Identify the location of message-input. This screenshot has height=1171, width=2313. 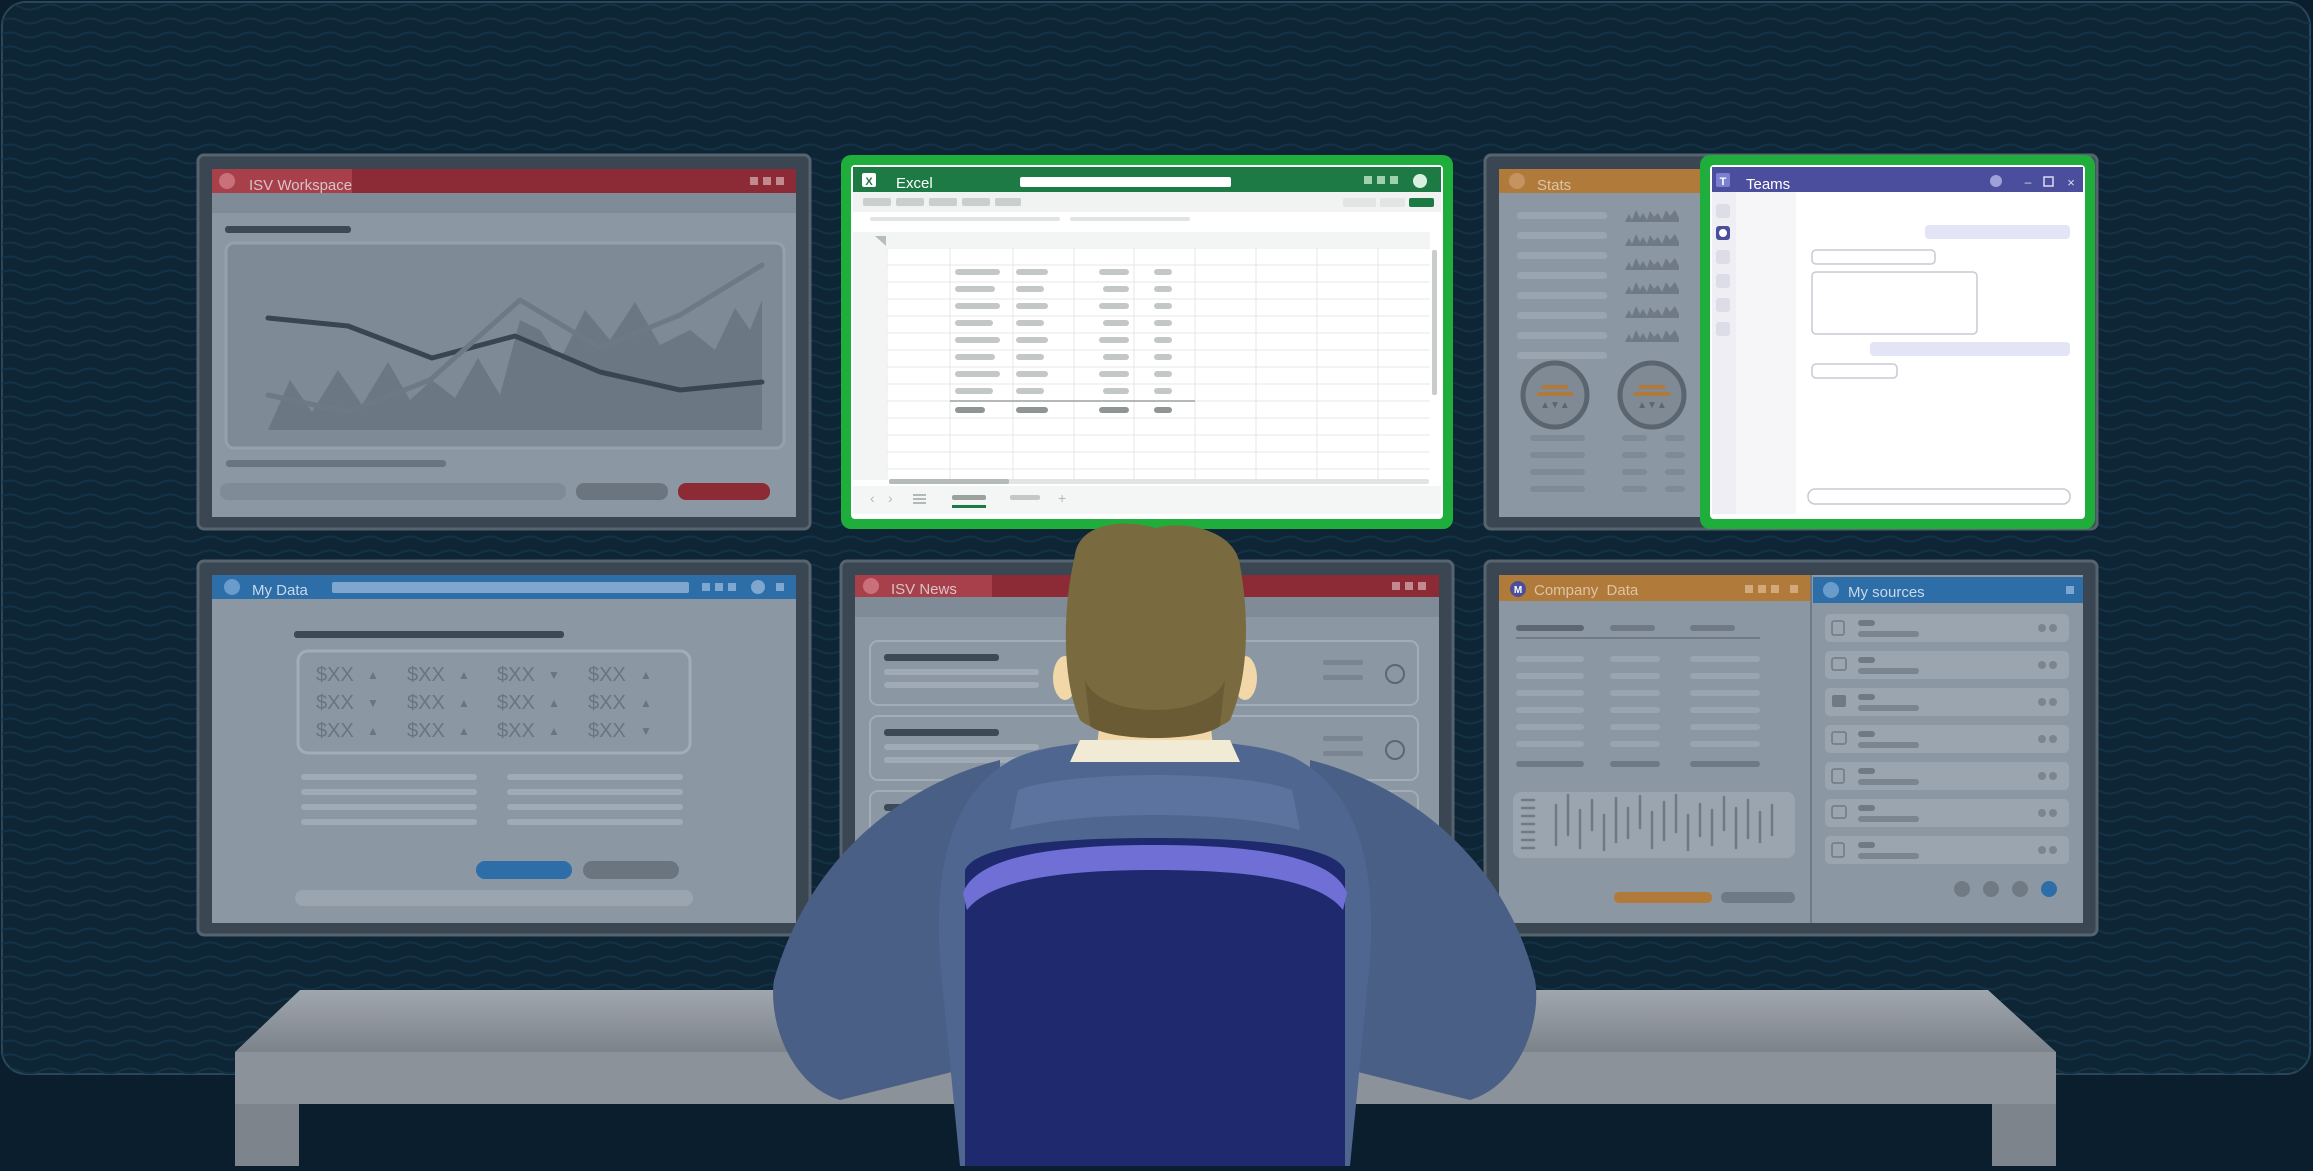
(1939, 496).